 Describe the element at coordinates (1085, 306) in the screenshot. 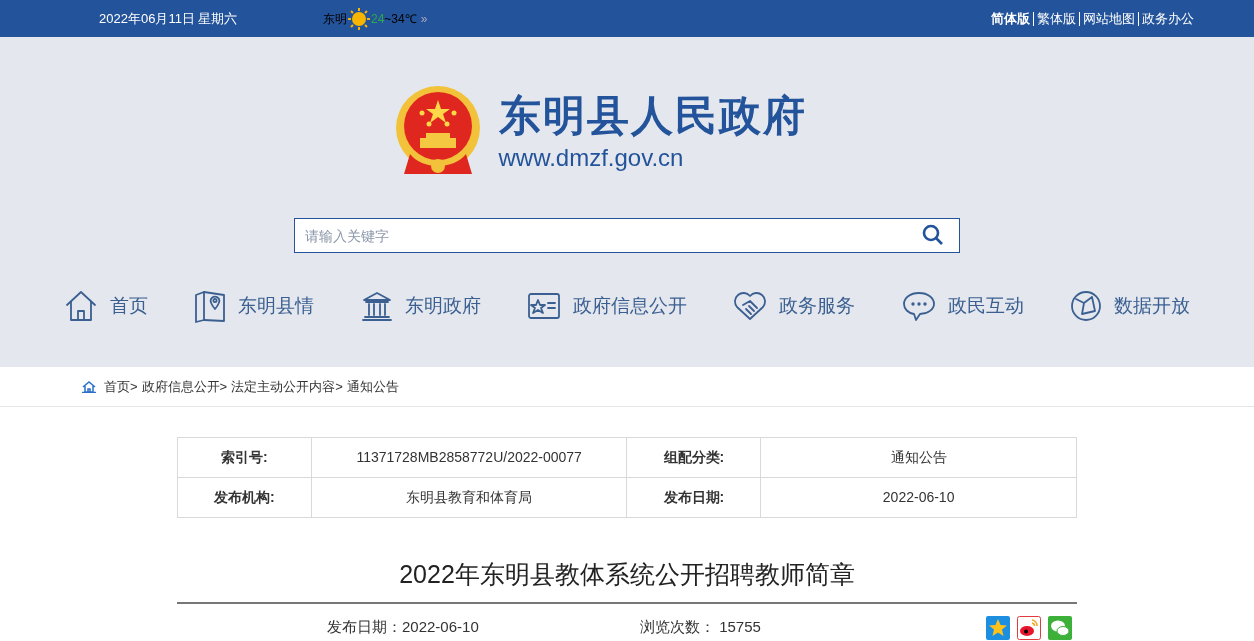

I see `network-globe-icon` at that location.